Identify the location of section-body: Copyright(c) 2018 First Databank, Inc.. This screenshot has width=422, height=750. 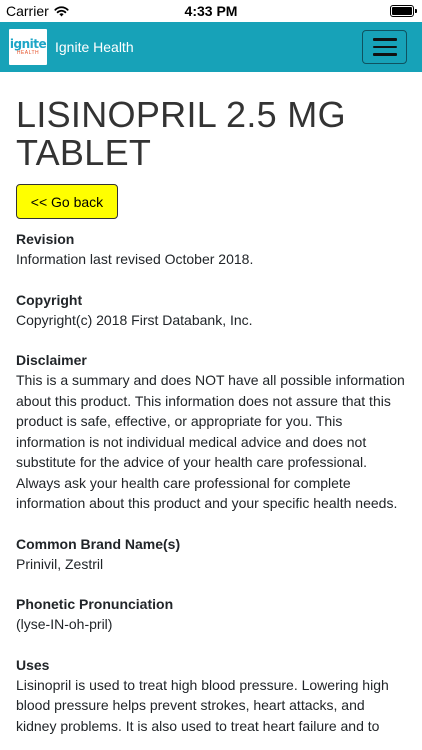
(134, 319).